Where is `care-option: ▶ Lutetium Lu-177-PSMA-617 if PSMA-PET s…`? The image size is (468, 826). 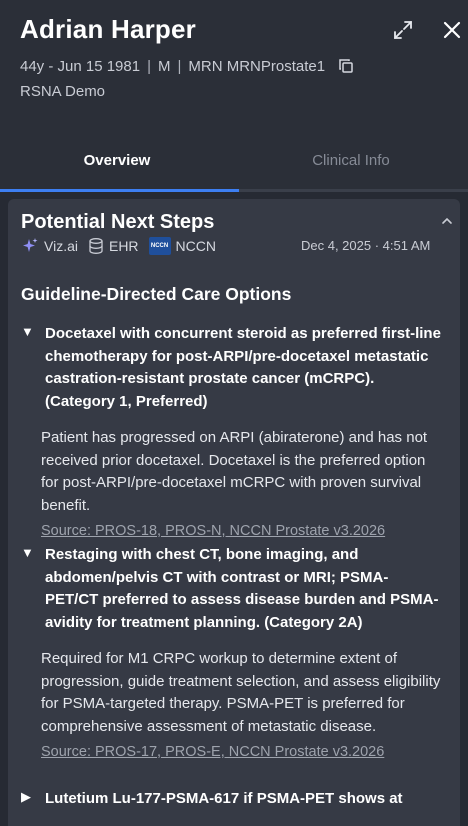
care-option: ▶ Lutetium Lu-177-PSMA-617 if PSMA-PET s… is located at coordinates (231, 799).